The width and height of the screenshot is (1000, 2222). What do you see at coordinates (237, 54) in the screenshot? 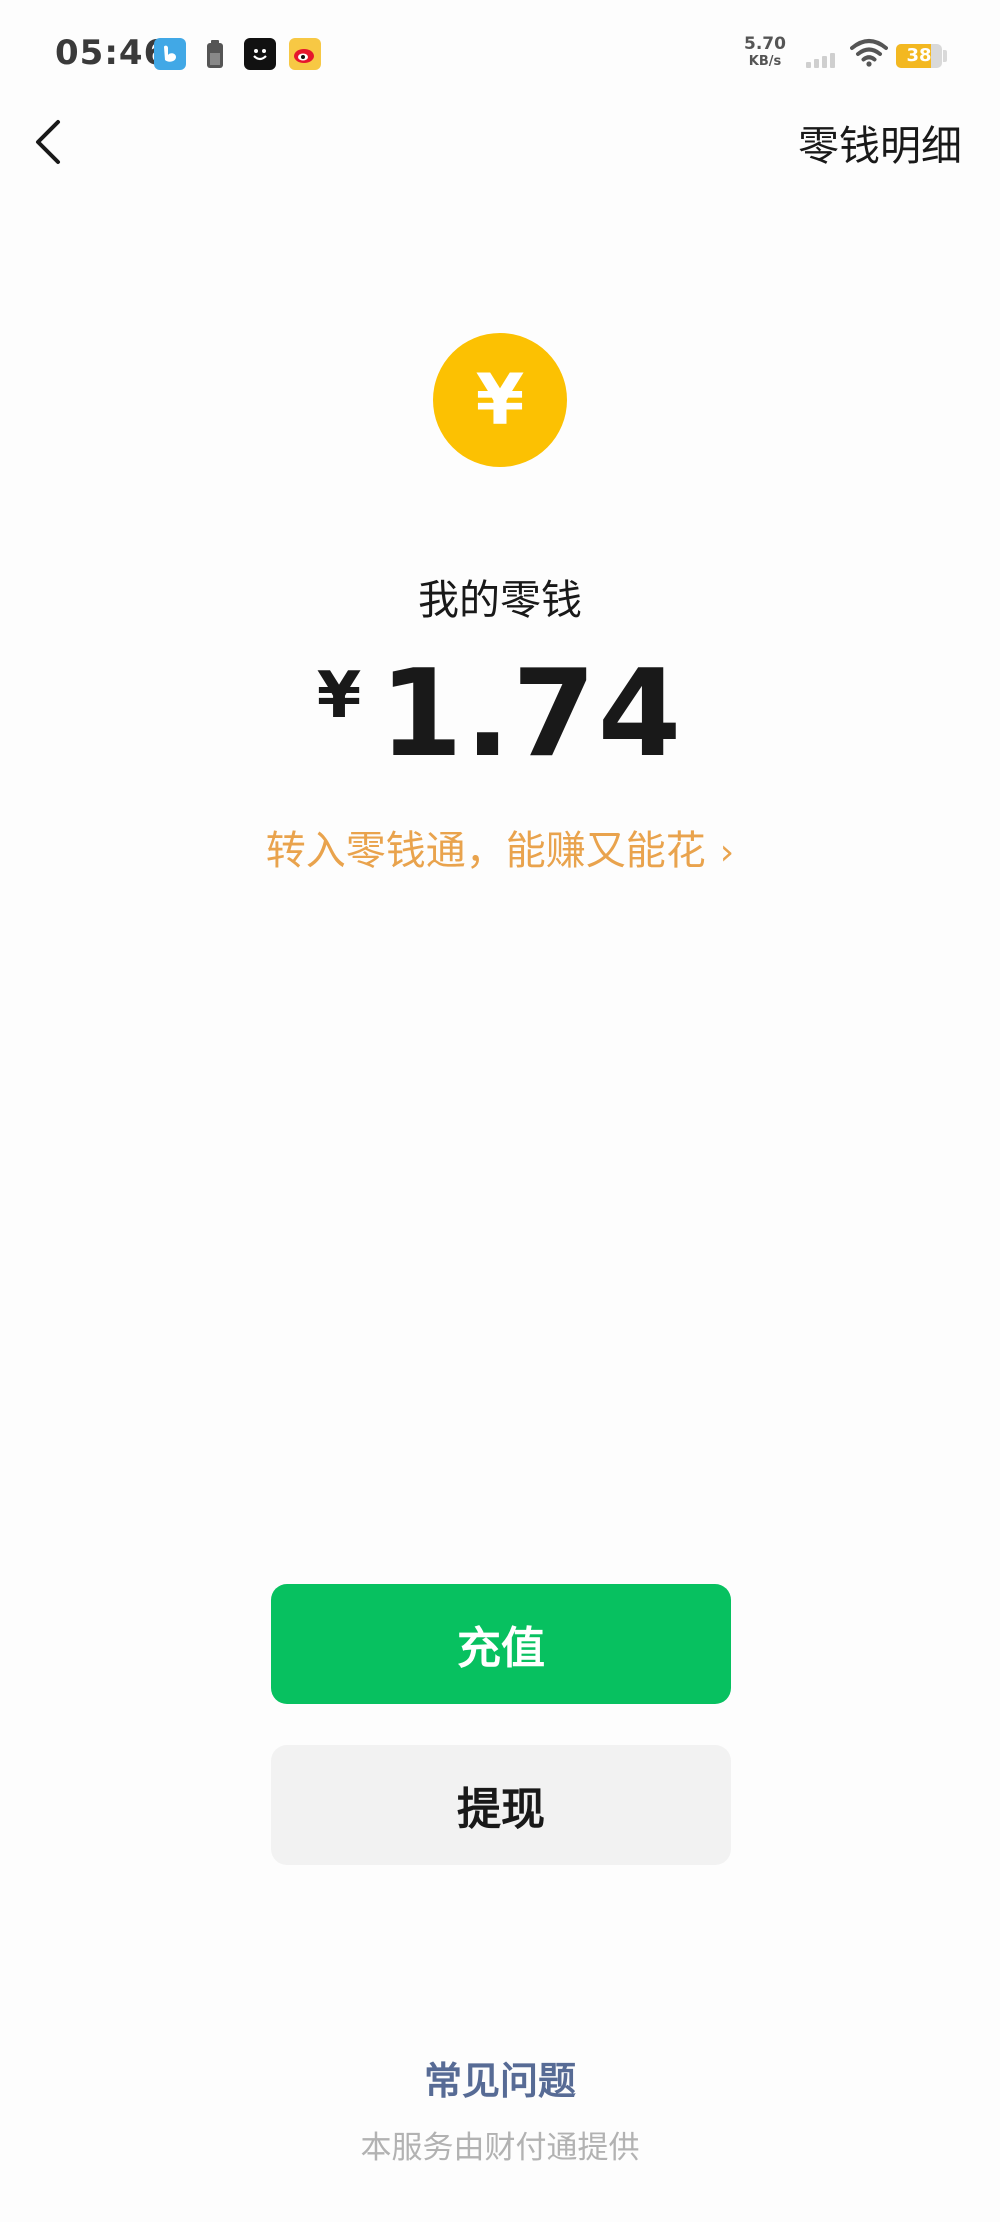
I see `notification-icons` at bounding box center [237, 54].